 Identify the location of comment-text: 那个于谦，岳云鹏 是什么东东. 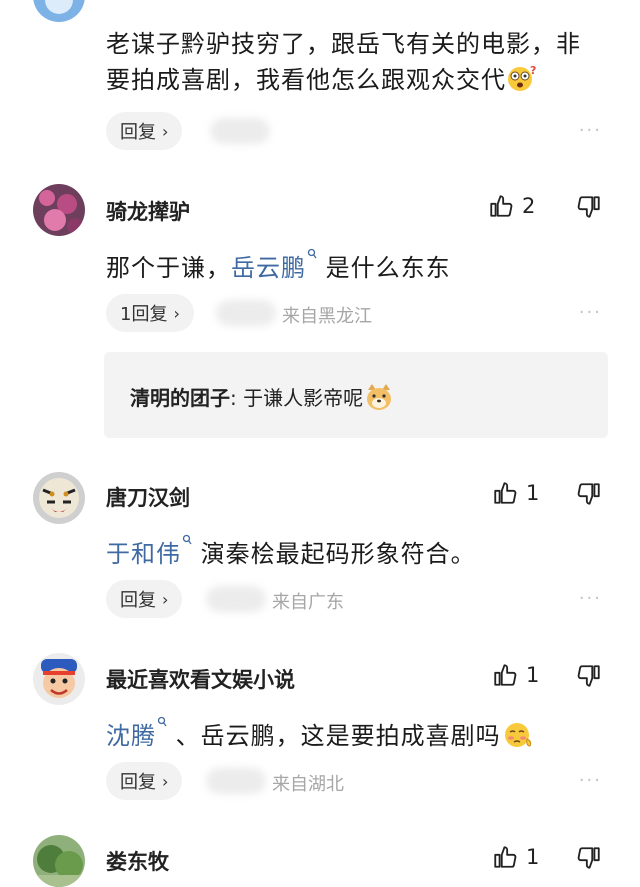
(278, 265).